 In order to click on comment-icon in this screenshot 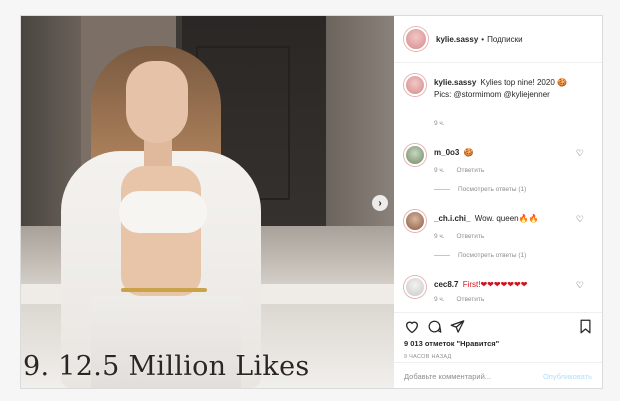, I will do `click(434, 329)`.